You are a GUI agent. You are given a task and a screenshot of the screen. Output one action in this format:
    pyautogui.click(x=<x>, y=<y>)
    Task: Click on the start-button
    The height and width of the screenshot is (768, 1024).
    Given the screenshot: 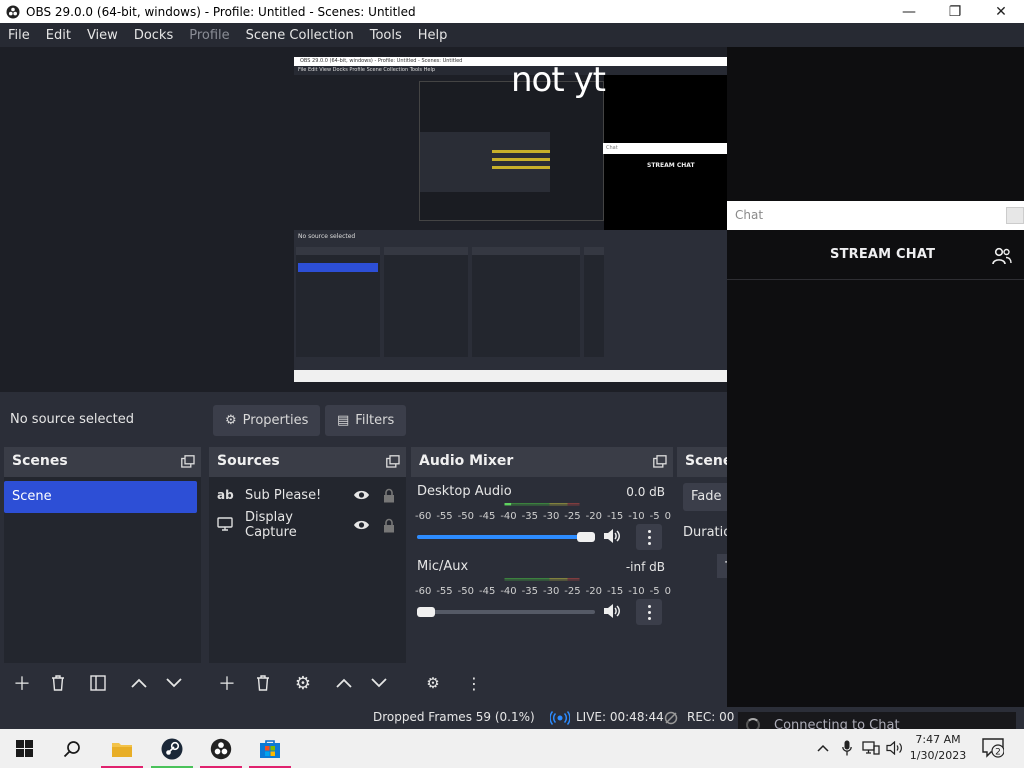 What is the action you would take?
    pyautogui.click(x=24, y=748)
    